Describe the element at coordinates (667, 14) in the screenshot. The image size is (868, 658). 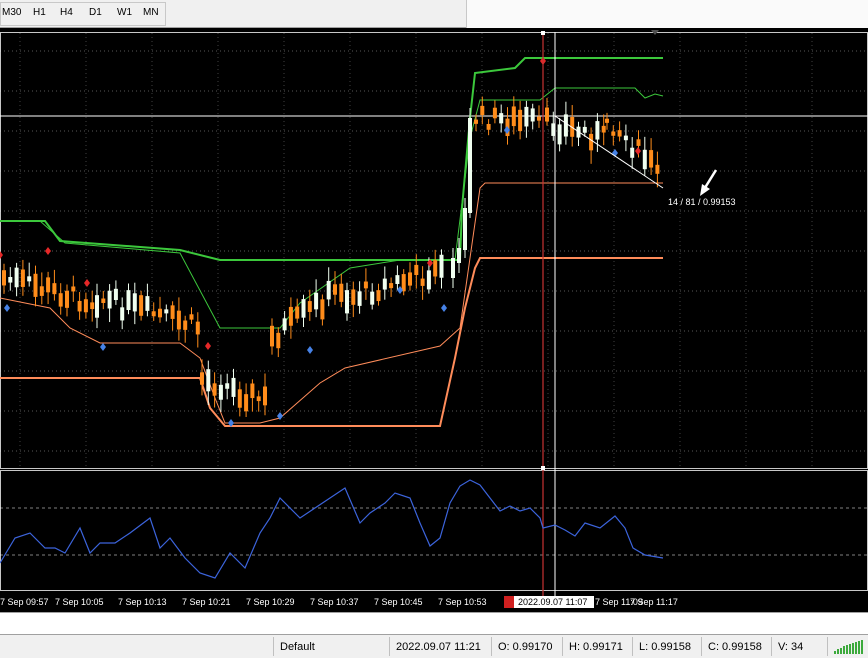
I see `toolbar-empty-area` at that location.